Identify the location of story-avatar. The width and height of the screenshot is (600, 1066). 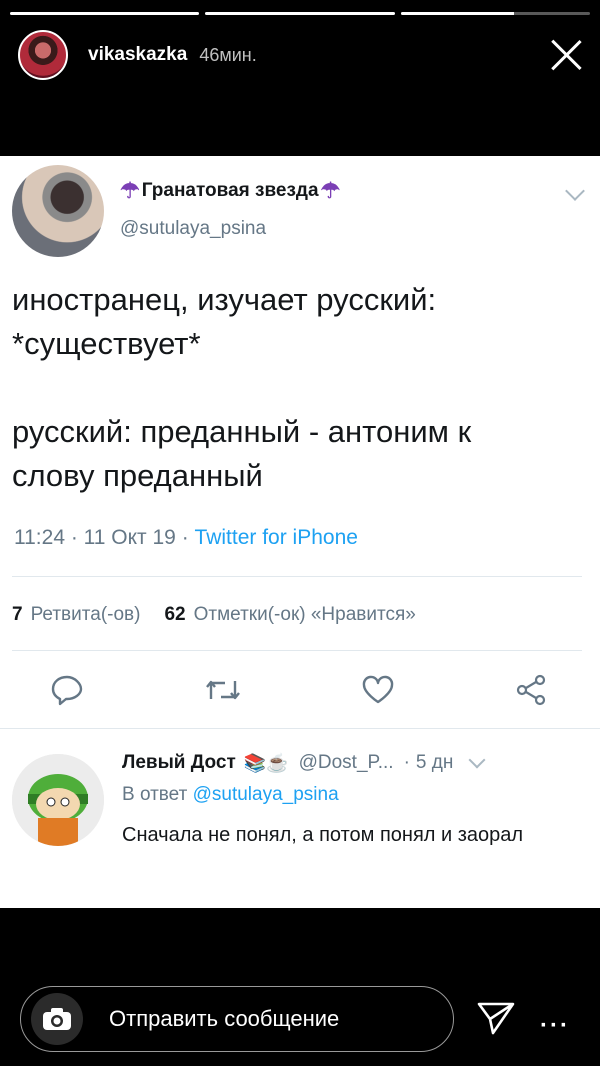
(43, 55).